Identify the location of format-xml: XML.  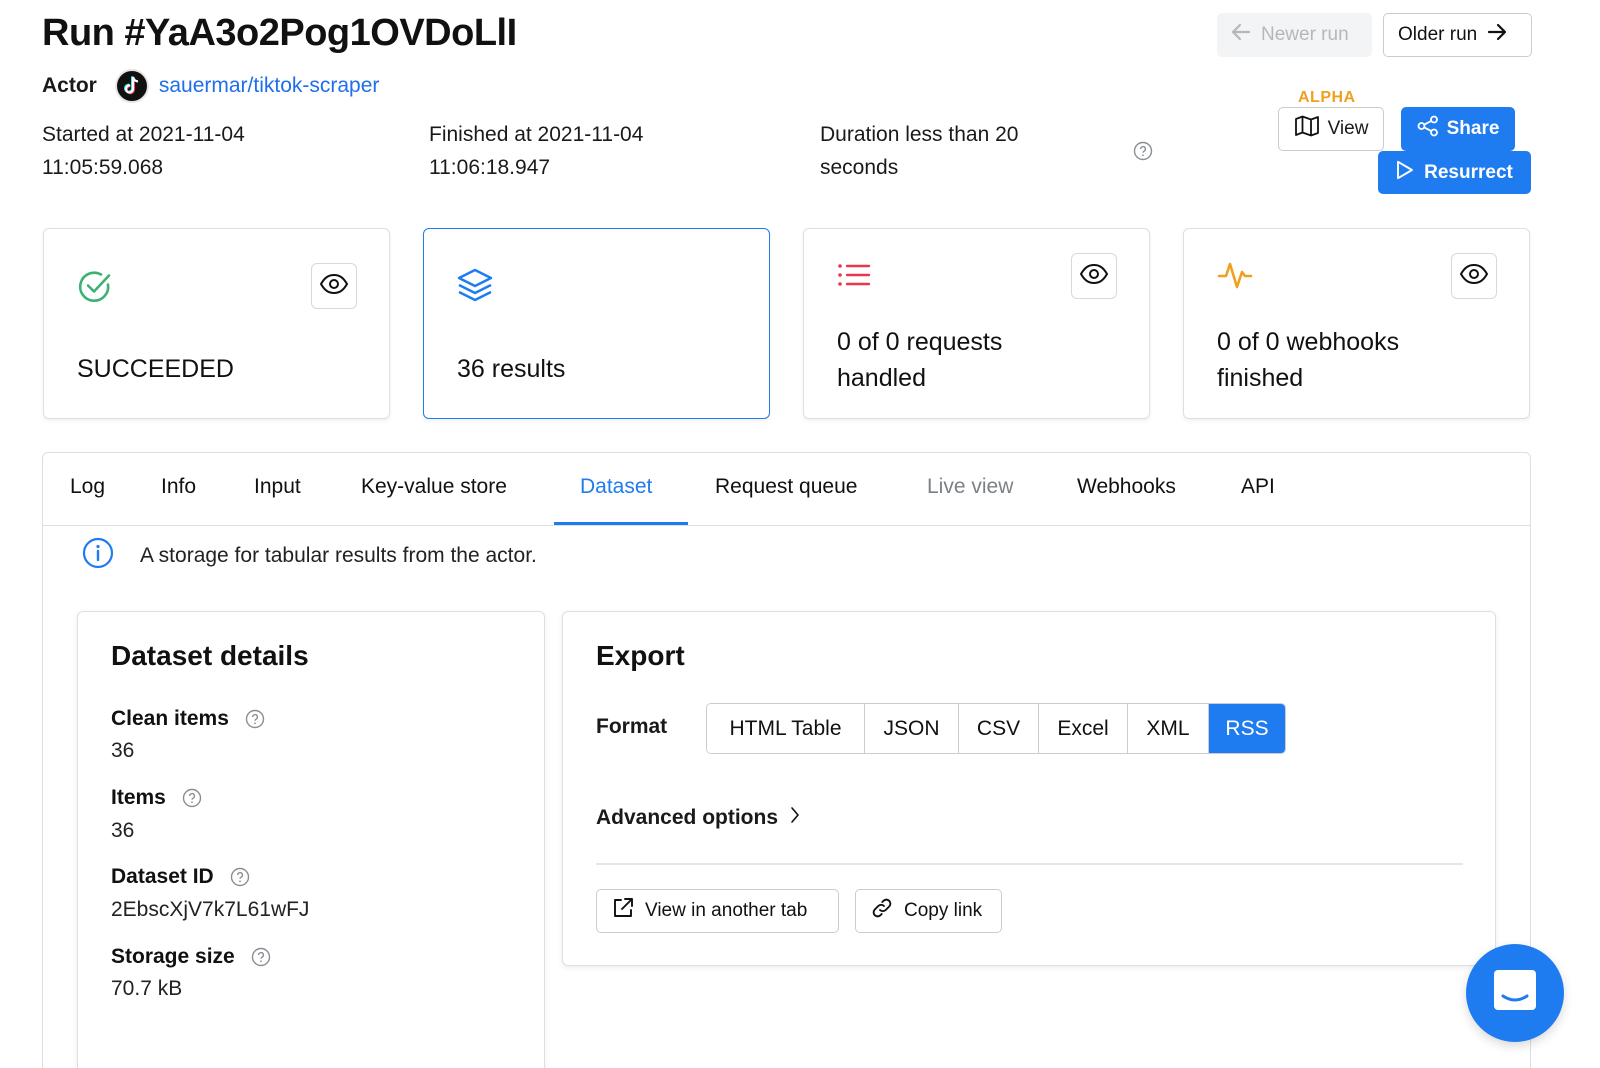
(1168, 728).